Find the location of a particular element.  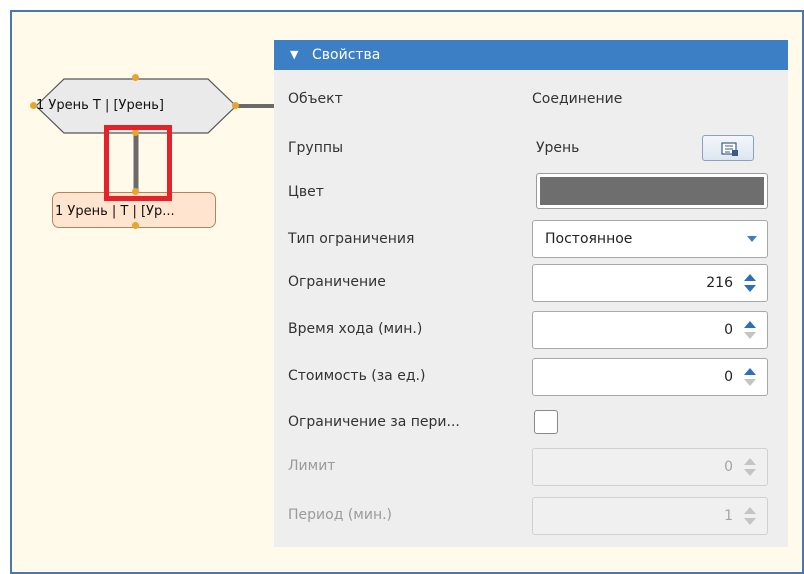

period-spinner is located at coordinates (751, 516).